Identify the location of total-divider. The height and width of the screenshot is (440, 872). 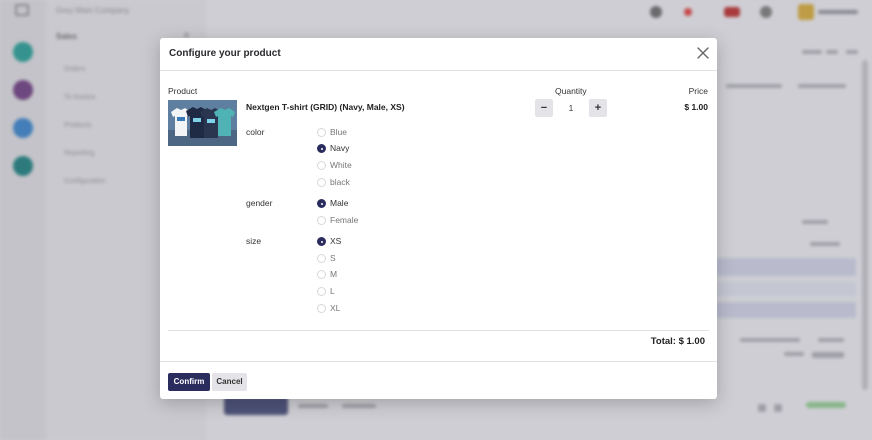
(438, 330).